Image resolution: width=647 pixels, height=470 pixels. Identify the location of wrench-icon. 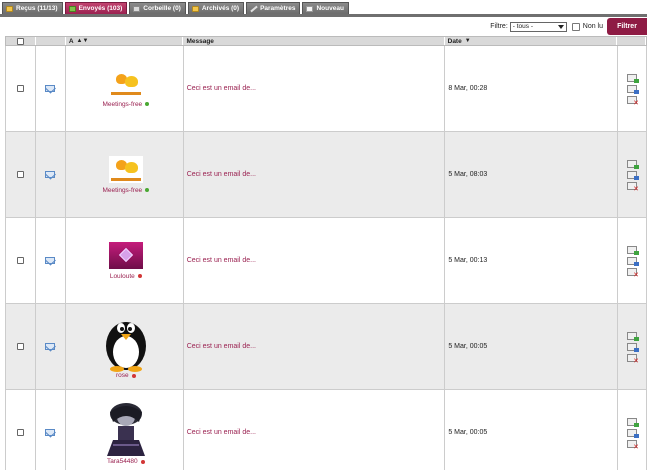
(253, 9).